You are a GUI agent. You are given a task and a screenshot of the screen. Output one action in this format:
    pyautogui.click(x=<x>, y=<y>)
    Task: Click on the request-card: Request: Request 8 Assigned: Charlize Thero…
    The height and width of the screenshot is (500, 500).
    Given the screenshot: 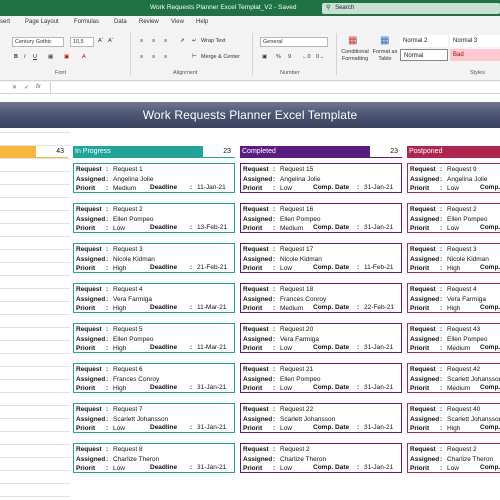 What is the action you would take?
    pyautogui.click(x=154, y=458)
    